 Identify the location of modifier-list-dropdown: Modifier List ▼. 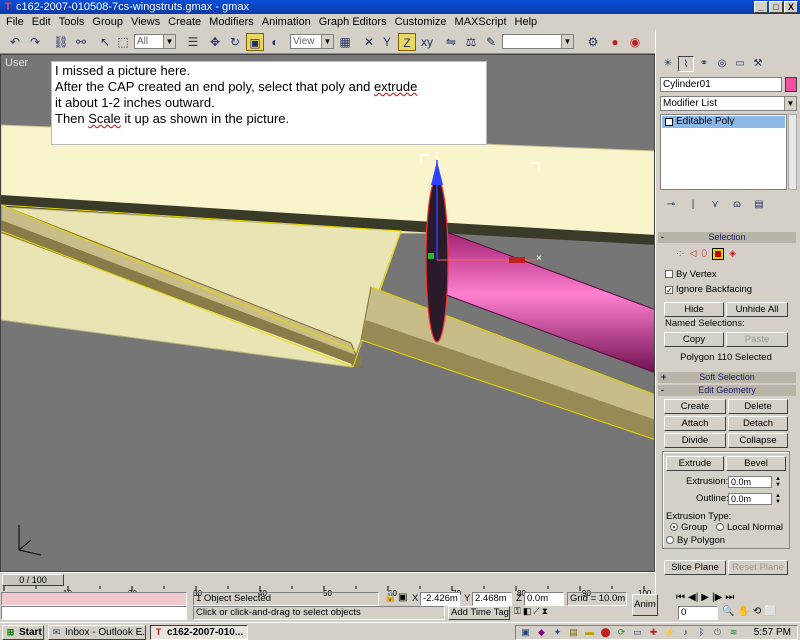
(728, 103).